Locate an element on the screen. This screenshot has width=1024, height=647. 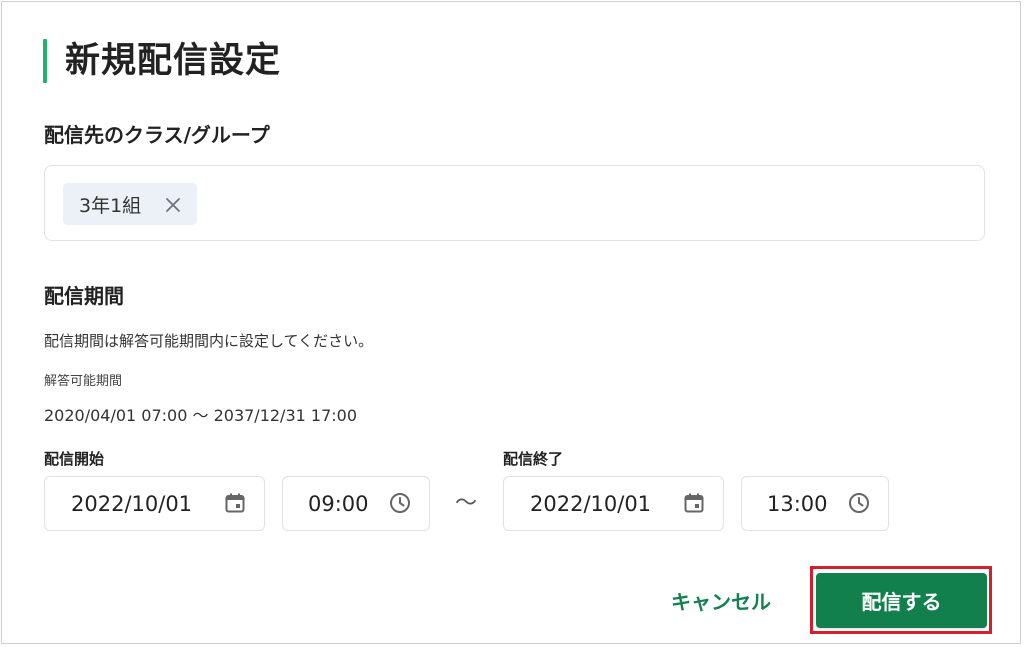
period-note: 配信期間は解答可能期間内に設定してください。 is located at coordinates (209, 341).